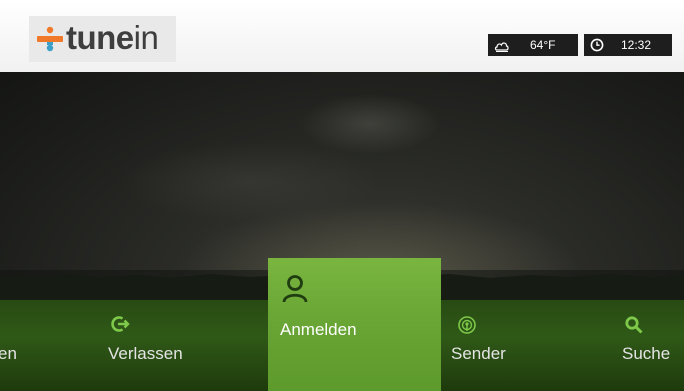 The width and height of the screenshot is (684, 391). What do you see at coordinates (50, 39) in the screenshot?
I see `tunein-logo-mark-icon` at bounding box center [50, 39].